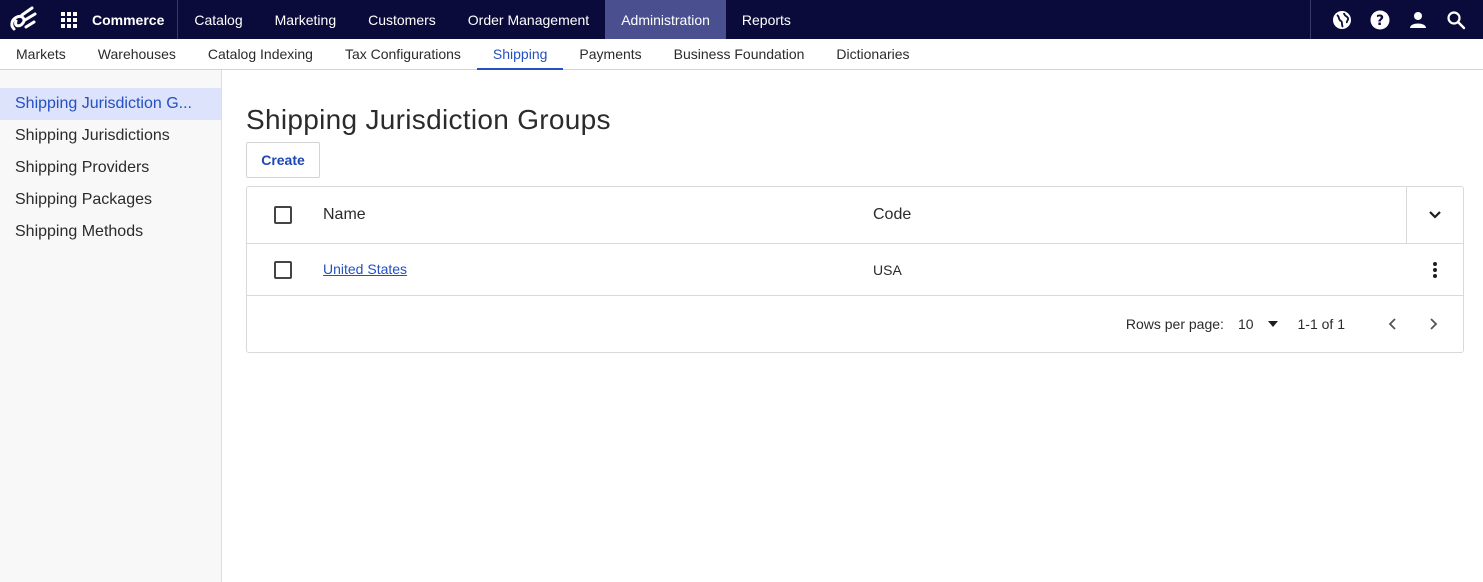  Describe the element at coordinates (1272, 324) in the screenshot. I see `caret-down-icon` at that location.